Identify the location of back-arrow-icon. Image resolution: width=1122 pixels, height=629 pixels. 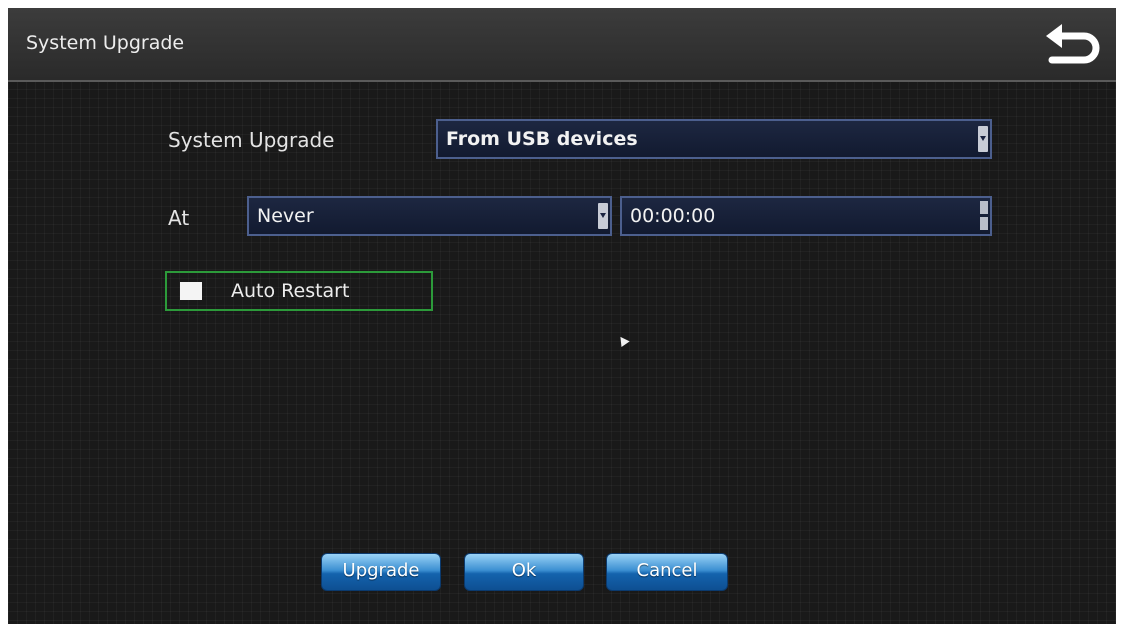
(1073, 44).